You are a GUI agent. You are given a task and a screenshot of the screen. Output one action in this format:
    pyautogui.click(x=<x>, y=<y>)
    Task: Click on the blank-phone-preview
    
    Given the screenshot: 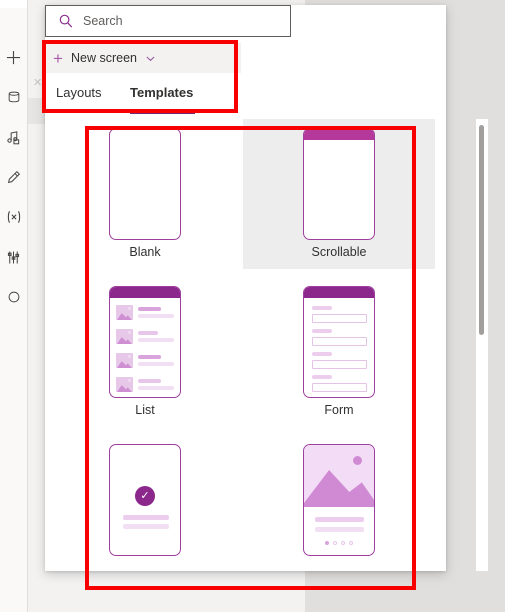 What is the action you would take?
    pyautogui.click(x=145, y=184)
    